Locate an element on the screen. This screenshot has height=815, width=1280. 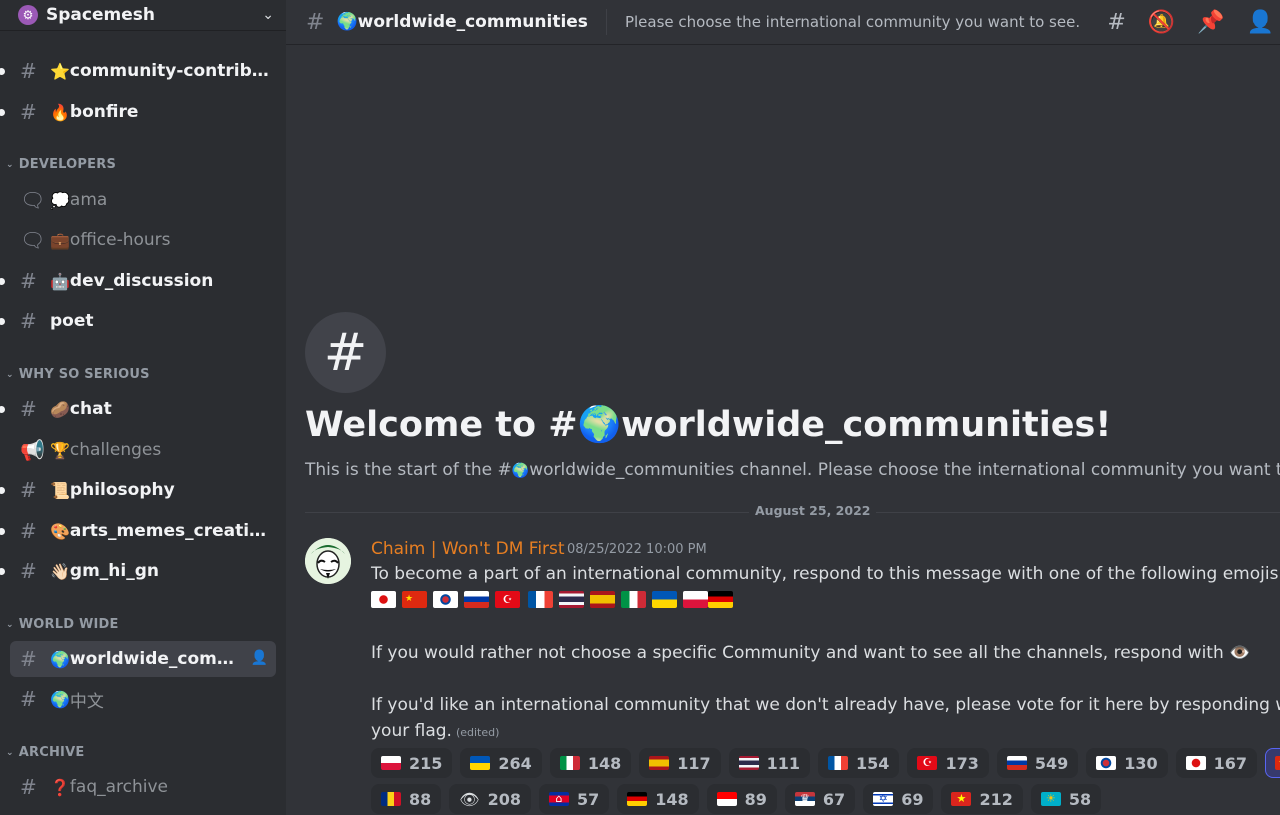
channel-hash-icon: # is located at coordinates (345, 352).